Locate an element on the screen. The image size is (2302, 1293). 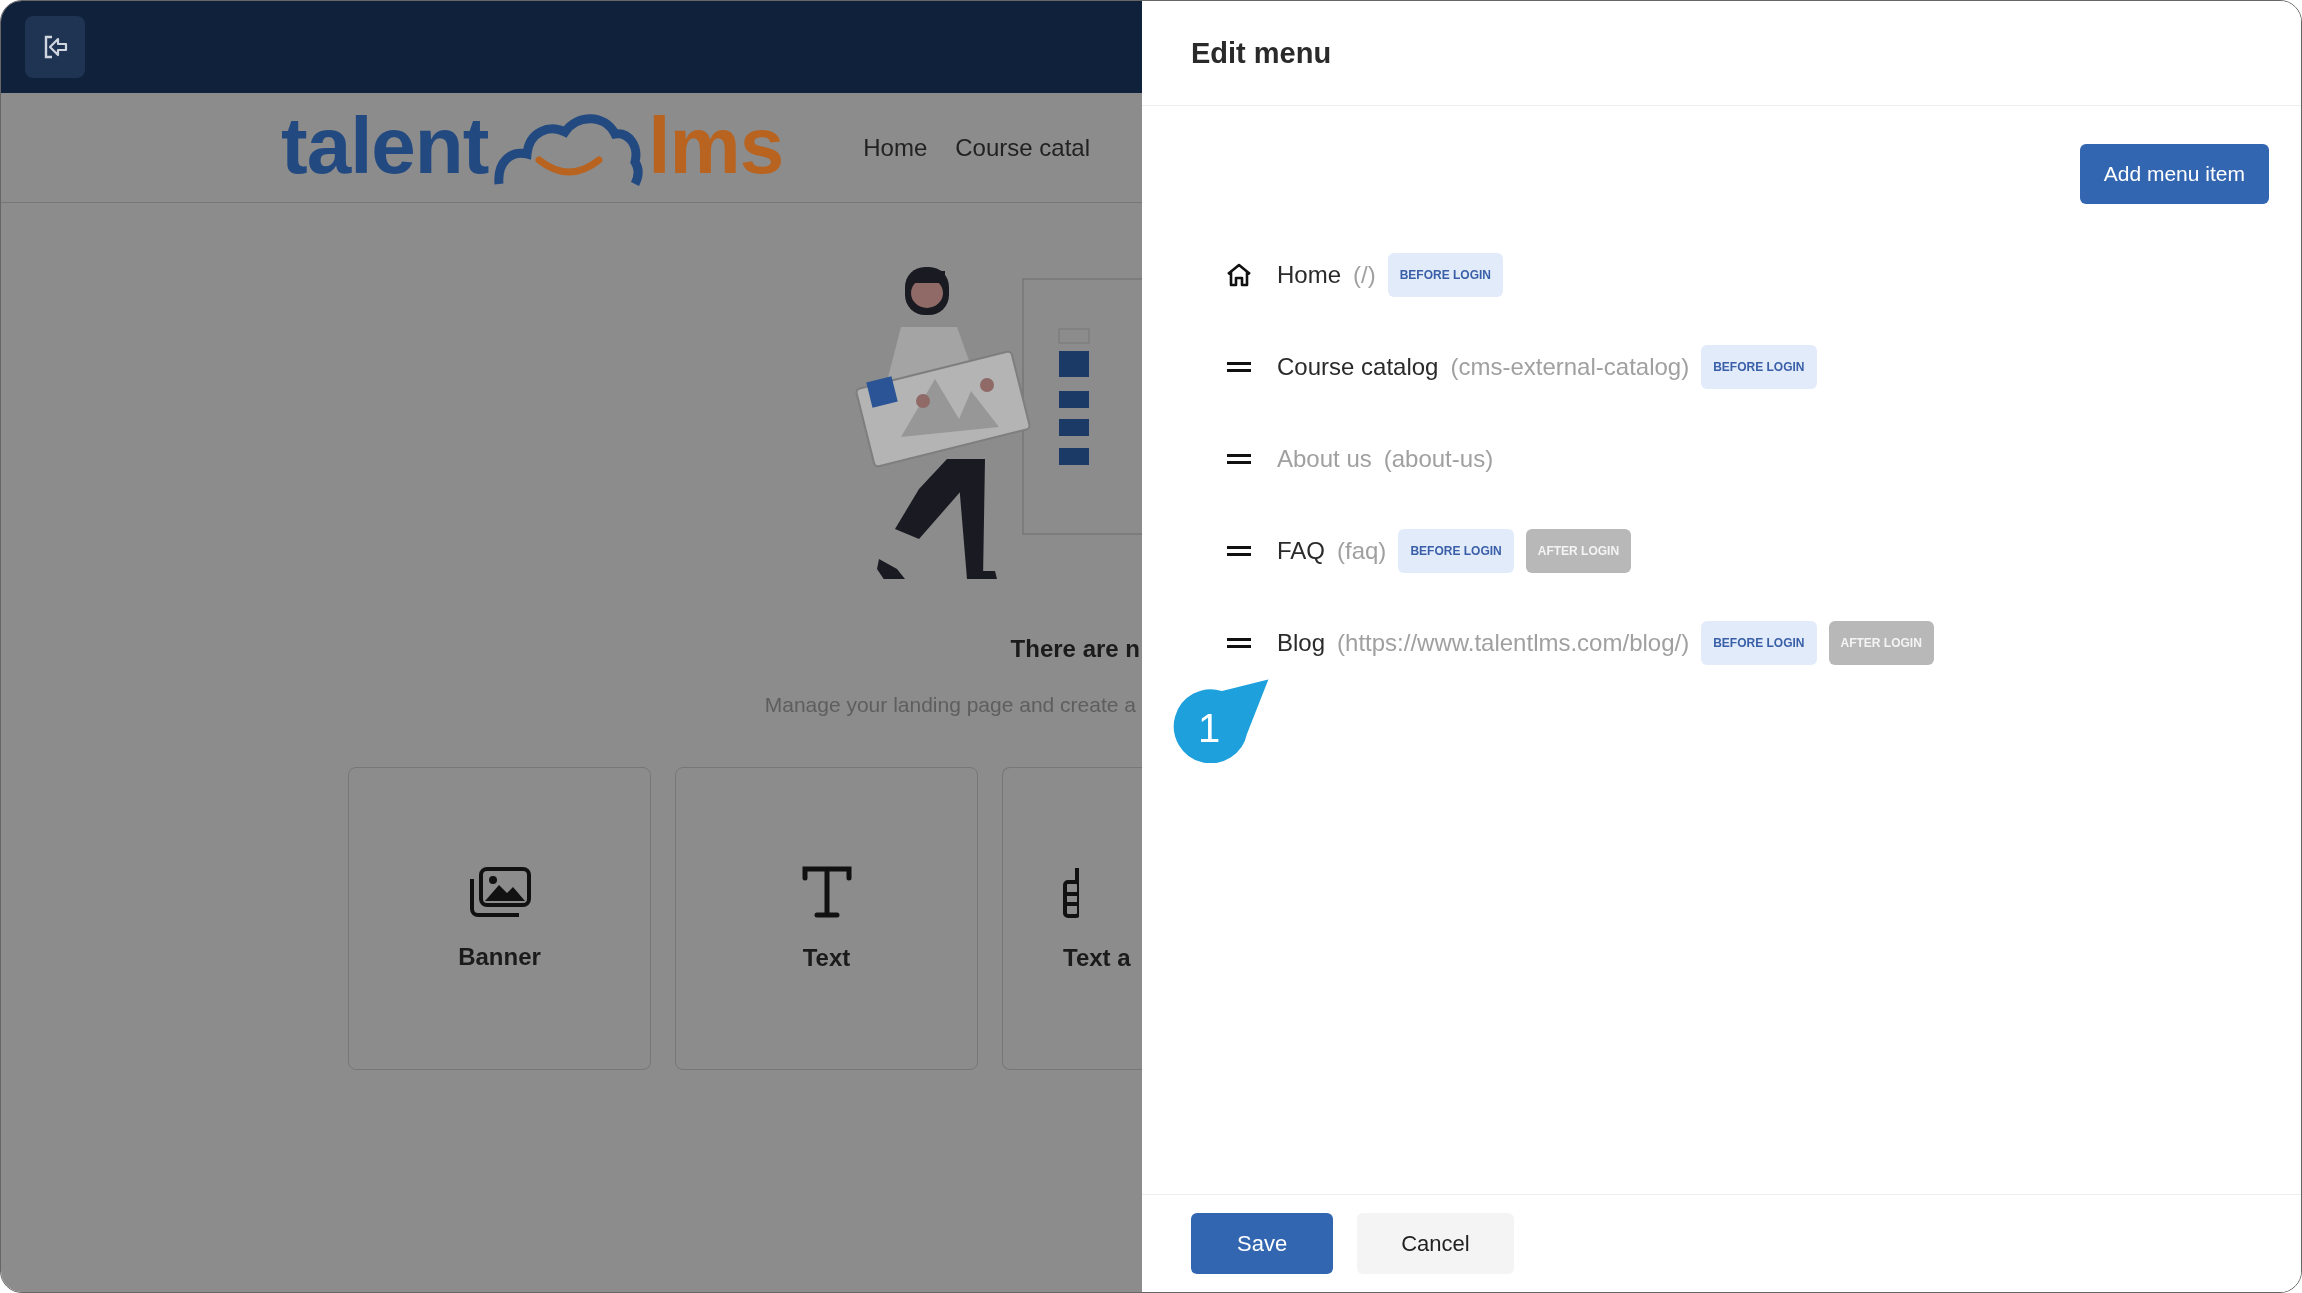
save-button: Save is located at coordinates (1262, 1243).